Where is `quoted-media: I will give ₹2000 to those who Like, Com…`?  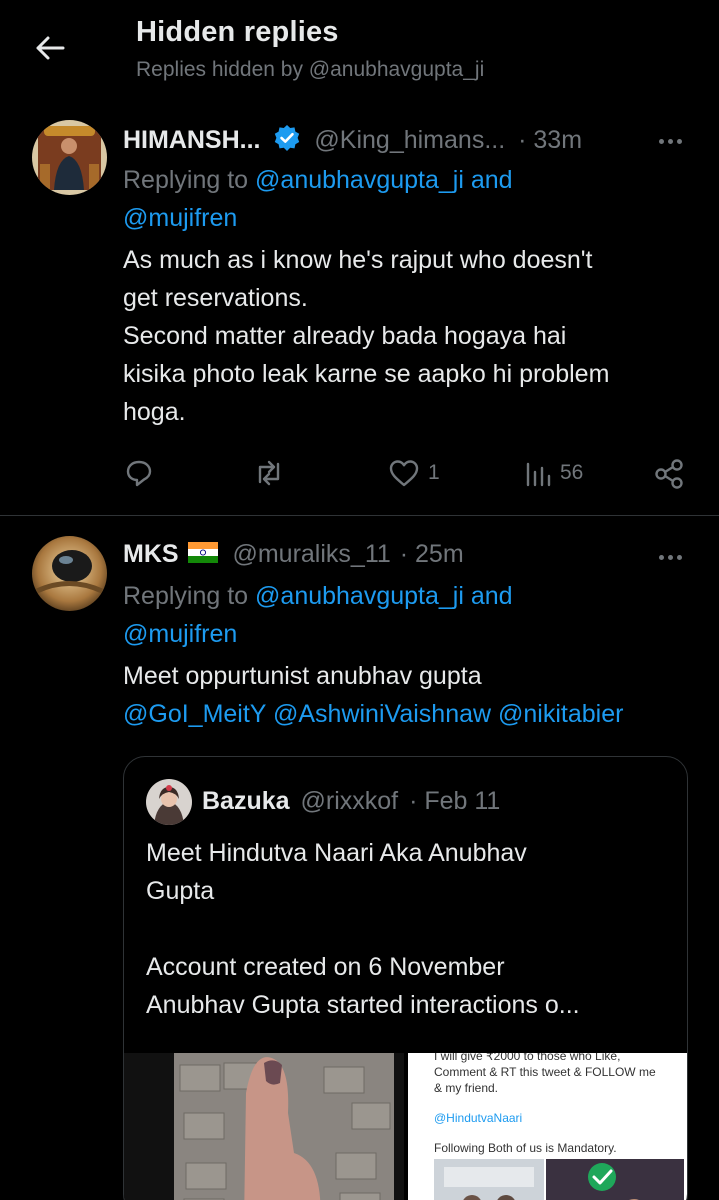 quoted-media: I will give ₹2000 to those who Like, Com… is located at coordinates (405, 1126).